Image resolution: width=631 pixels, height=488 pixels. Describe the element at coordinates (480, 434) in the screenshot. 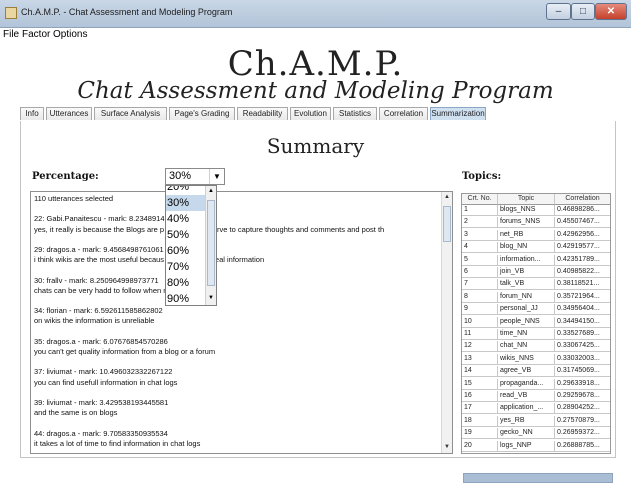

I see `cell-crt-no: 19` at that location.